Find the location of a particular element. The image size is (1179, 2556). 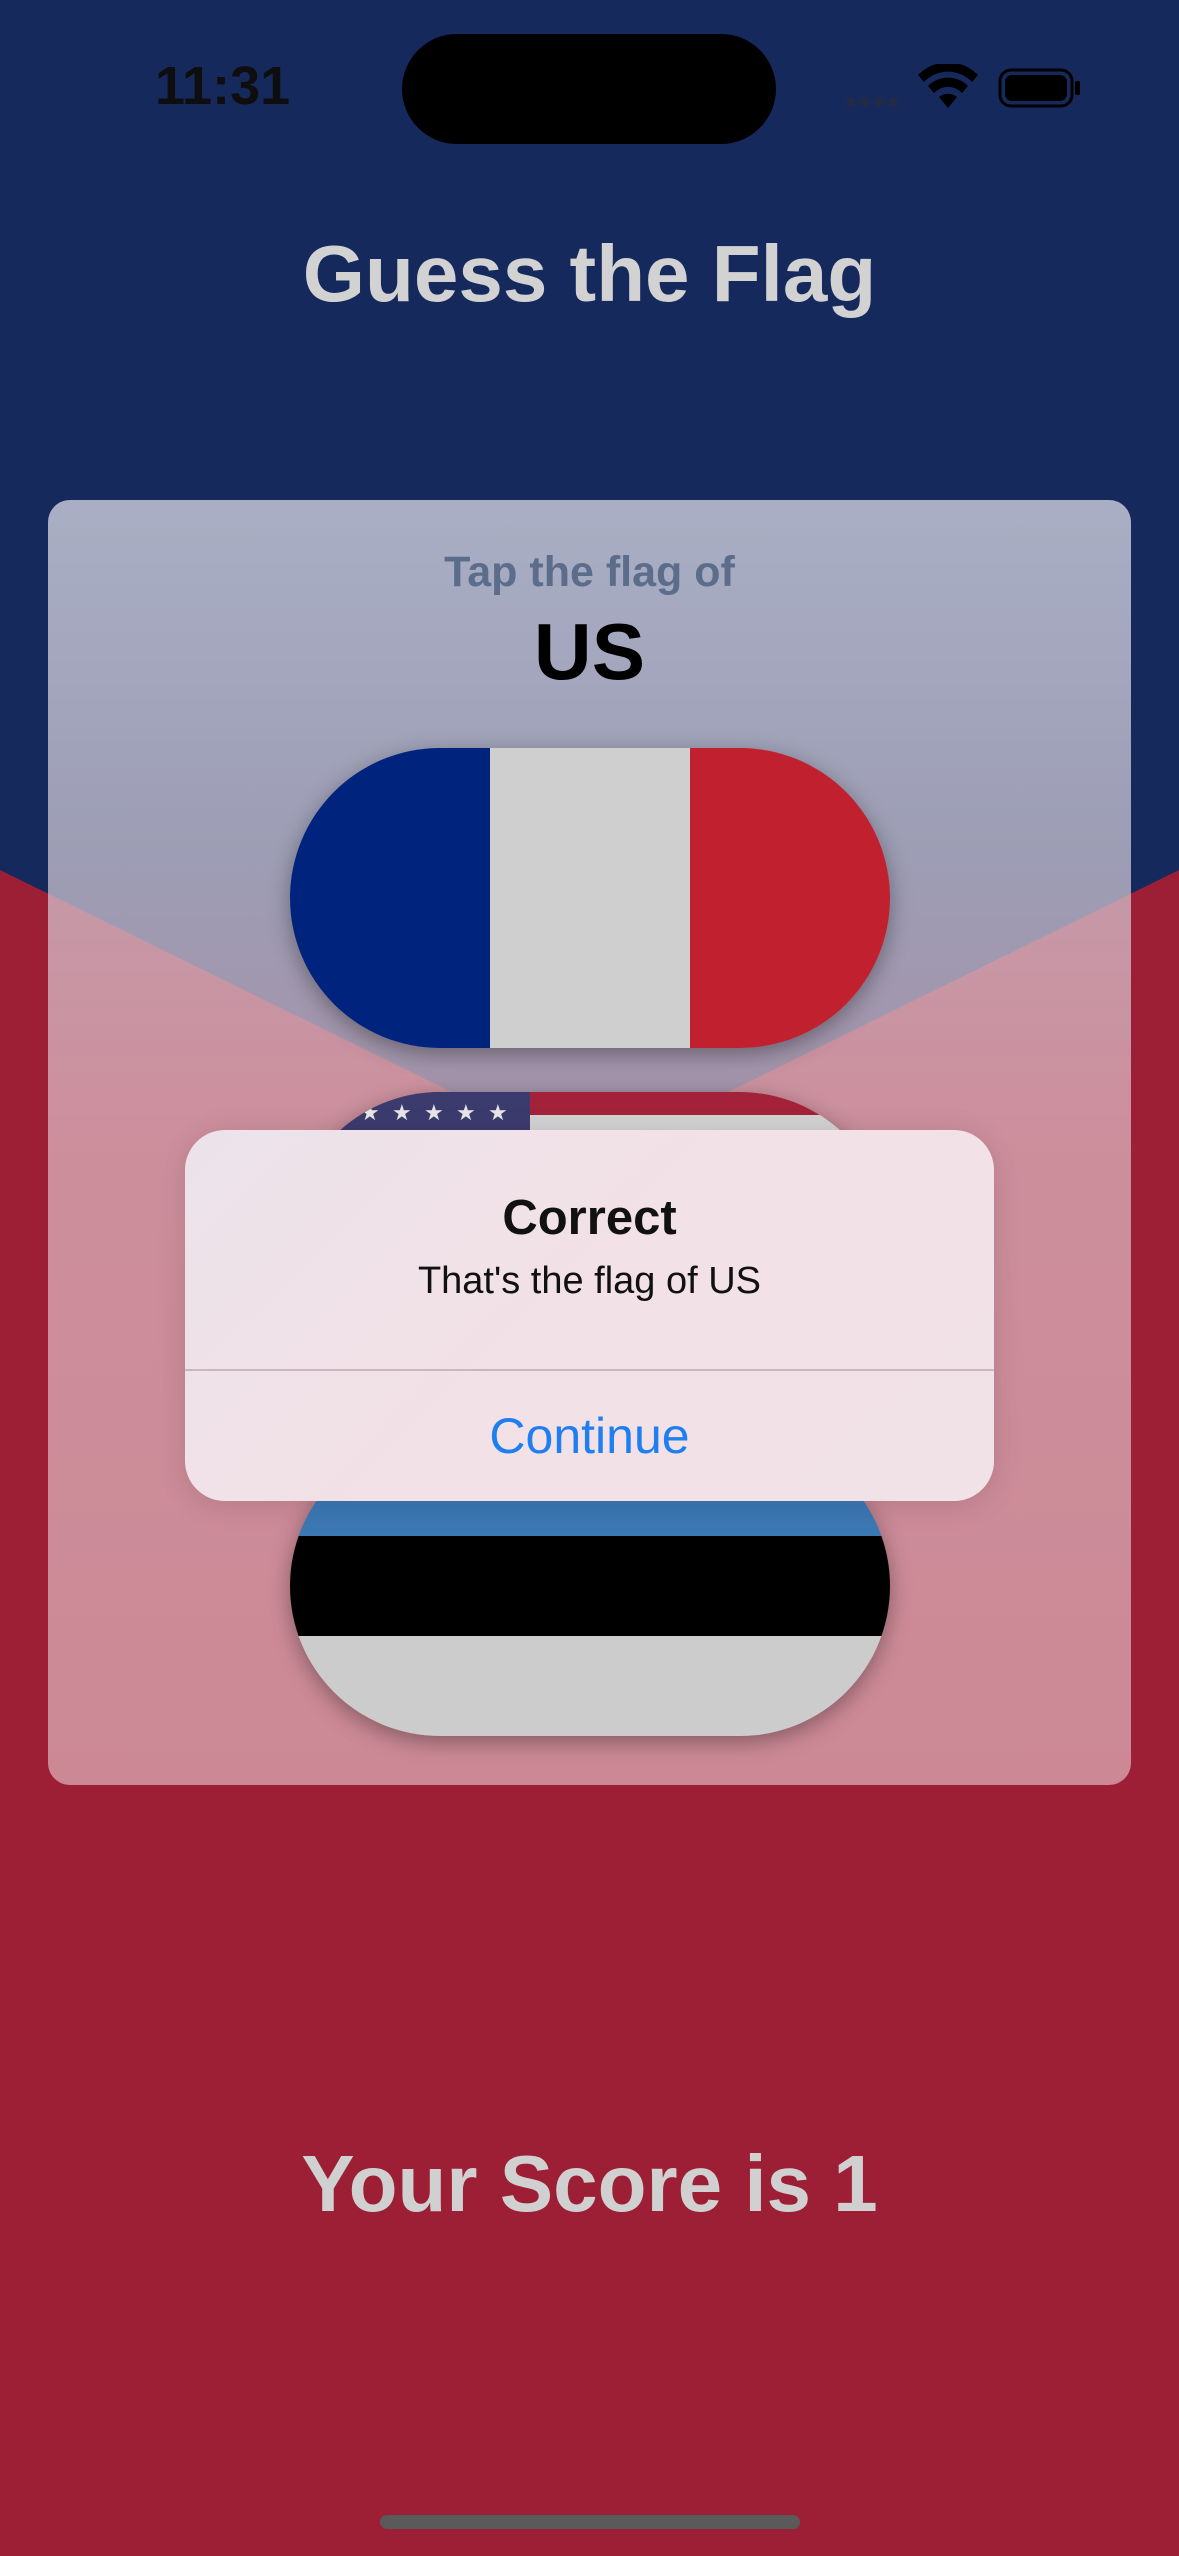

dynamic-island is located at coordinates (589, 89).